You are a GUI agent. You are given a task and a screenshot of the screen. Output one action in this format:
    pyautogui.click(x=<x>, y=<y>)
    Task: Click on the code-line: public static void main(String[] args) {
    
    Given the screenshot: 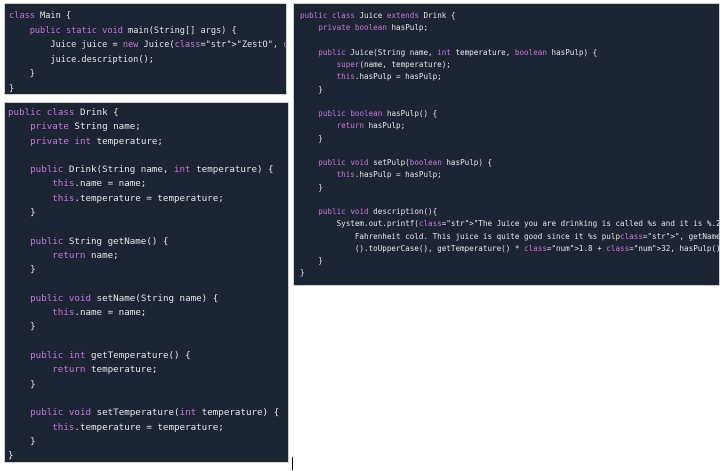 What is the action you would take?
    pyautogui.click(x=133, y=30)
    